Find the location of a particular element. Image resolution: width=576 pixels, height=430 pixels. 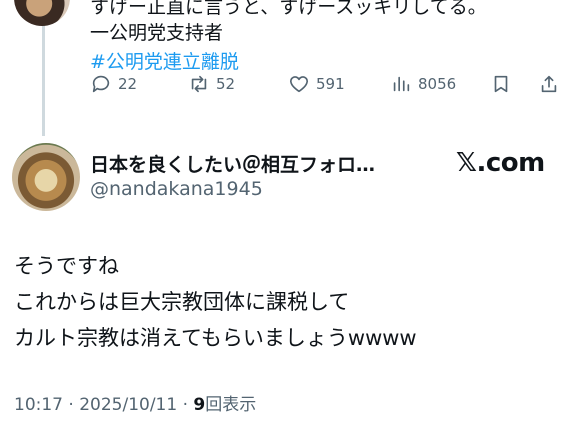

bookmark-icon is located at coordinates (501, 84).